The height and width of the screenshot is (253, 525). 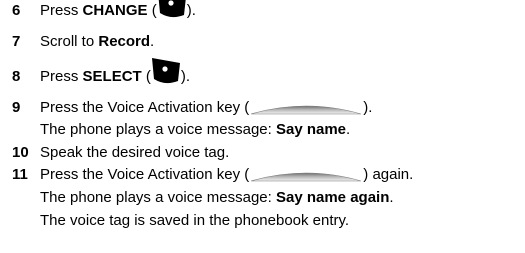 I want to click on step-number: 6, so click(x=16, y=10).